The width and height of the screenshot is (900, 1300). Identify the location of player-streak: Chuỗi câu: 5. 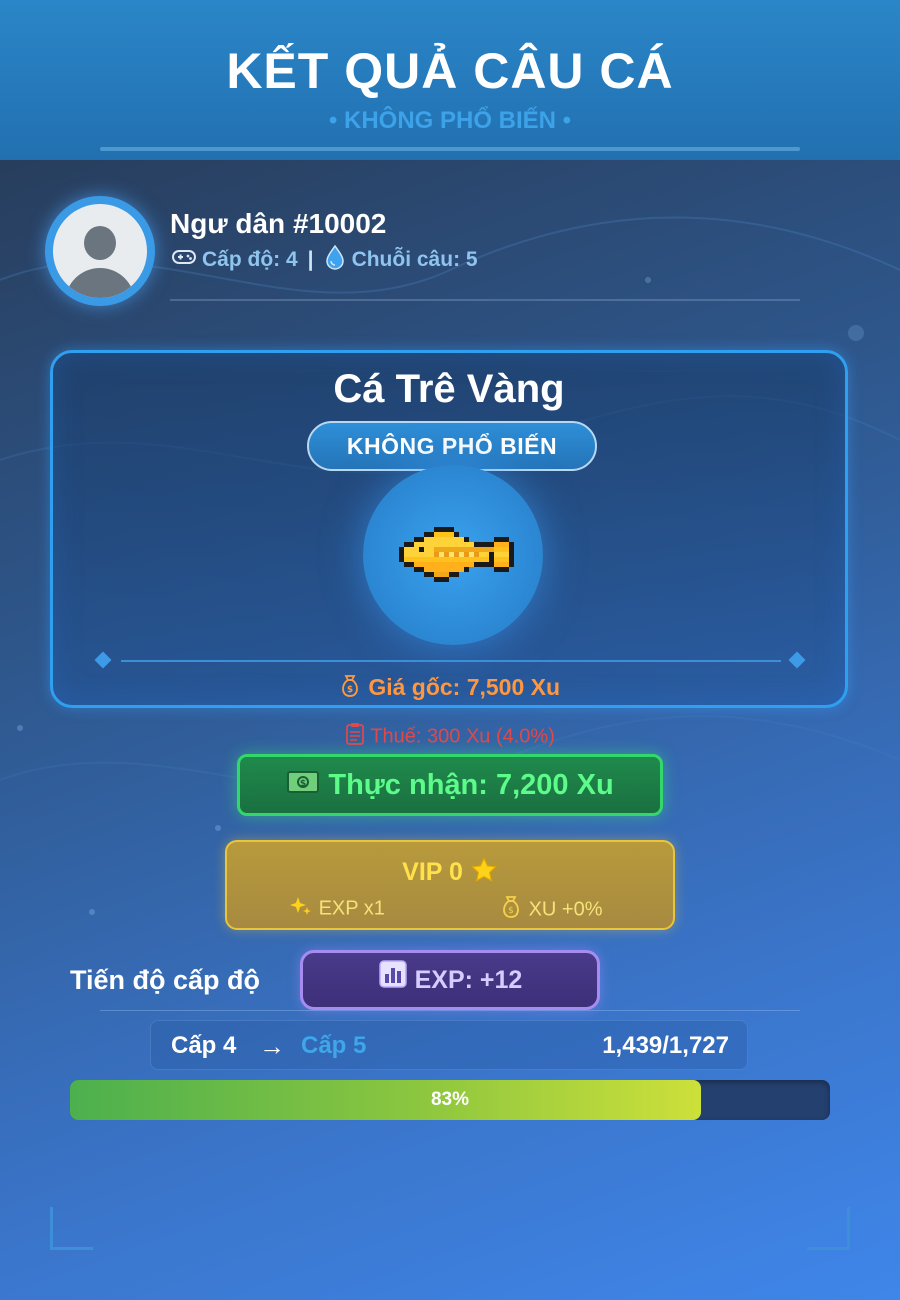
(414, 259).